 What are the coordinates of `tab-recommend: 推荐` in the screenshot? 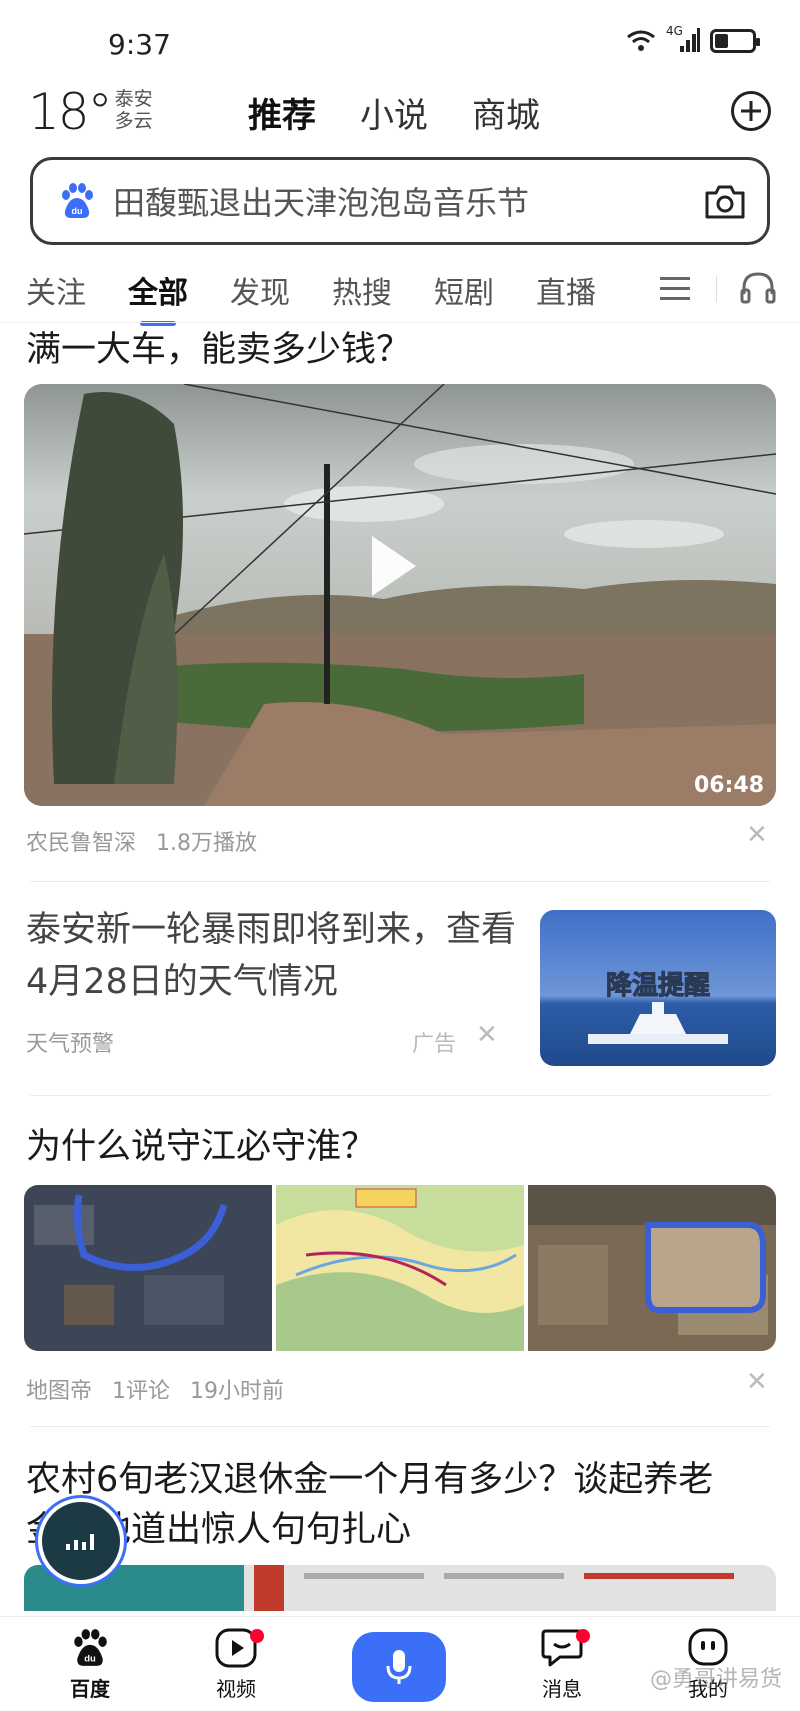 It's located at (282, 112).